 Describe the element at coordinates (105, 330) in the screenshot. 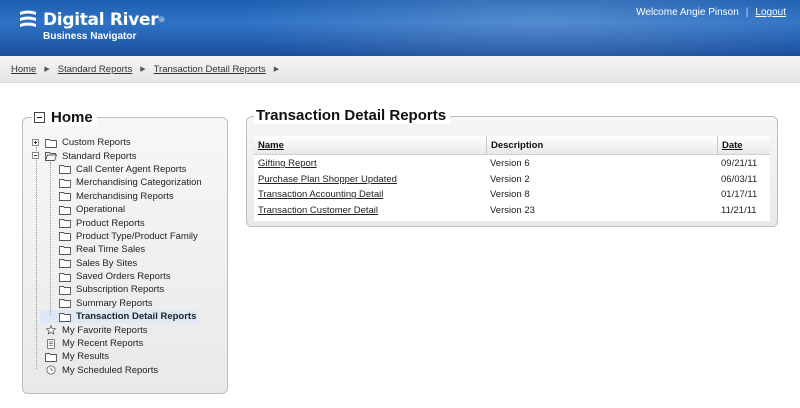

I see `tree-item-label: My Favorite Reports` at that location.